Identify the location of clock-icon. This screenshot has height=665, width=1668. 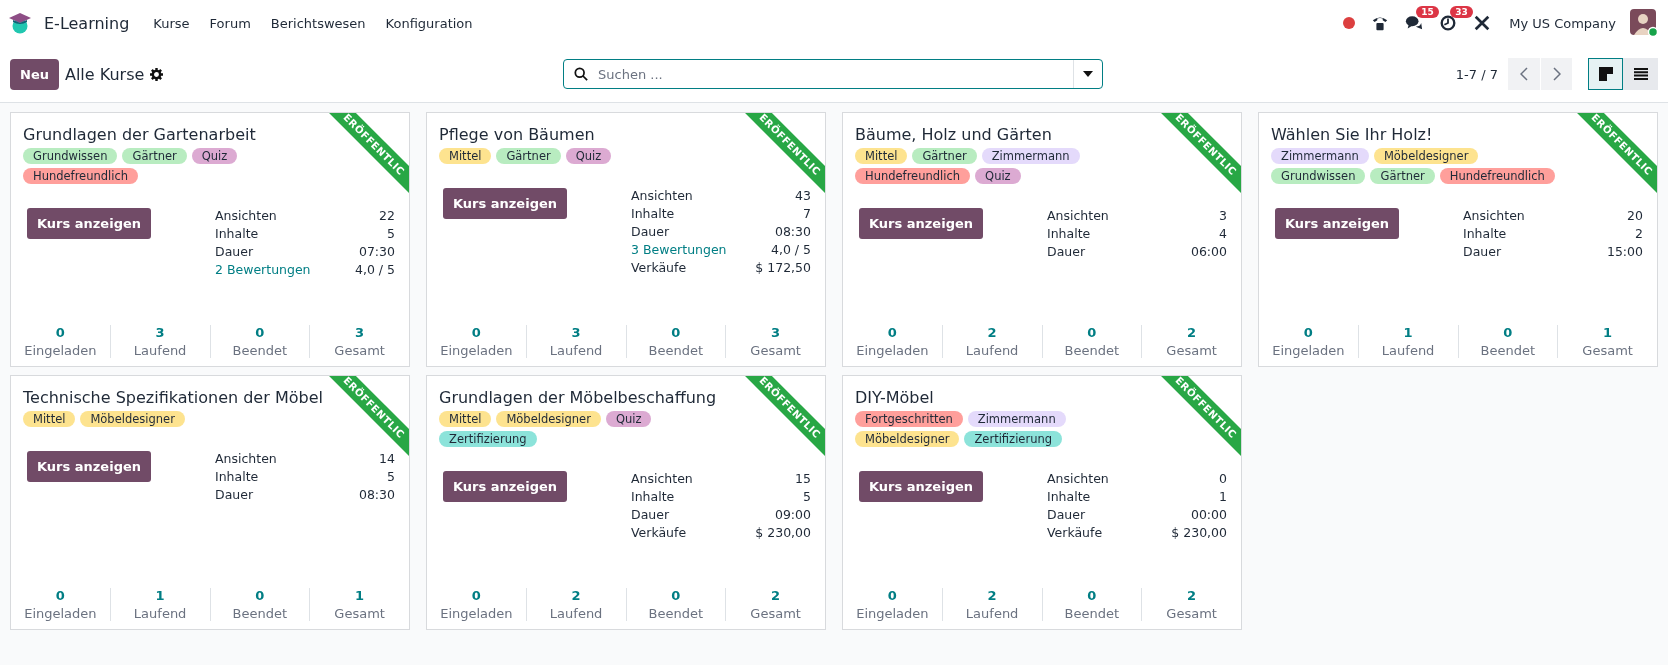
(1448, 23).